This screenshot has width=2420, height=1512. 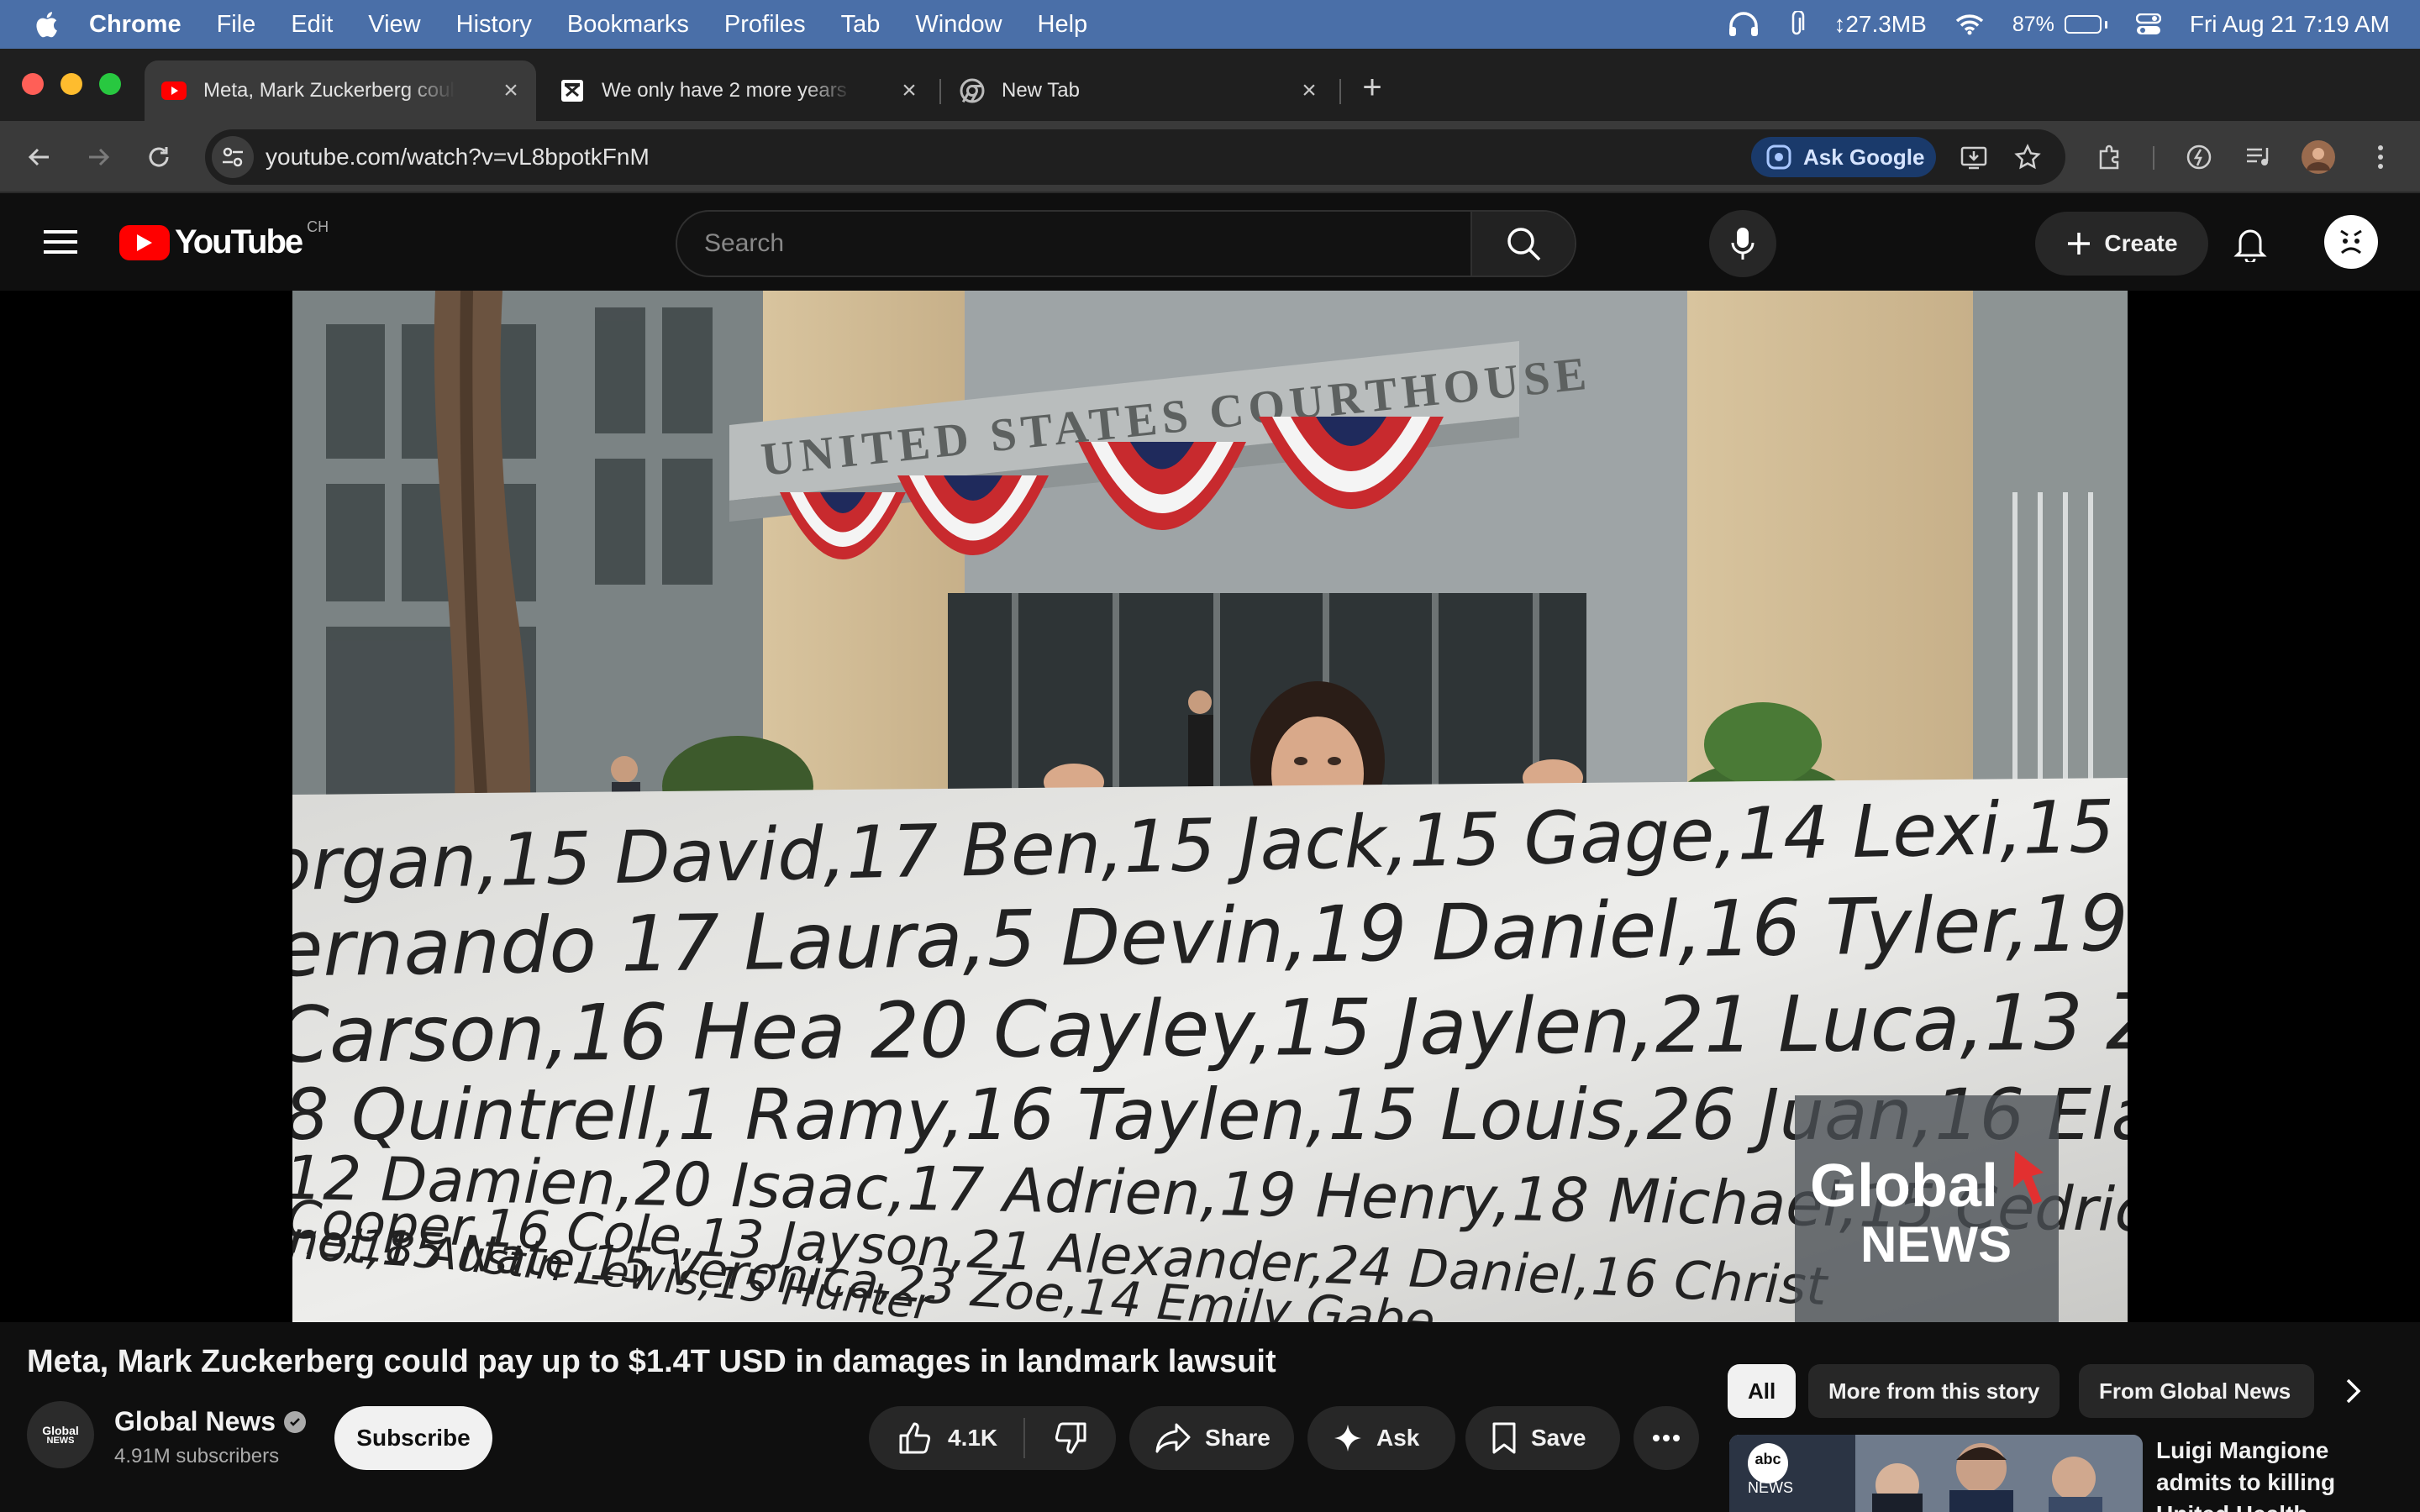 What do you see at coordinates (71, 84) in the screenshot?
I see `window-minimize-button` at bounding box center [71, 84].